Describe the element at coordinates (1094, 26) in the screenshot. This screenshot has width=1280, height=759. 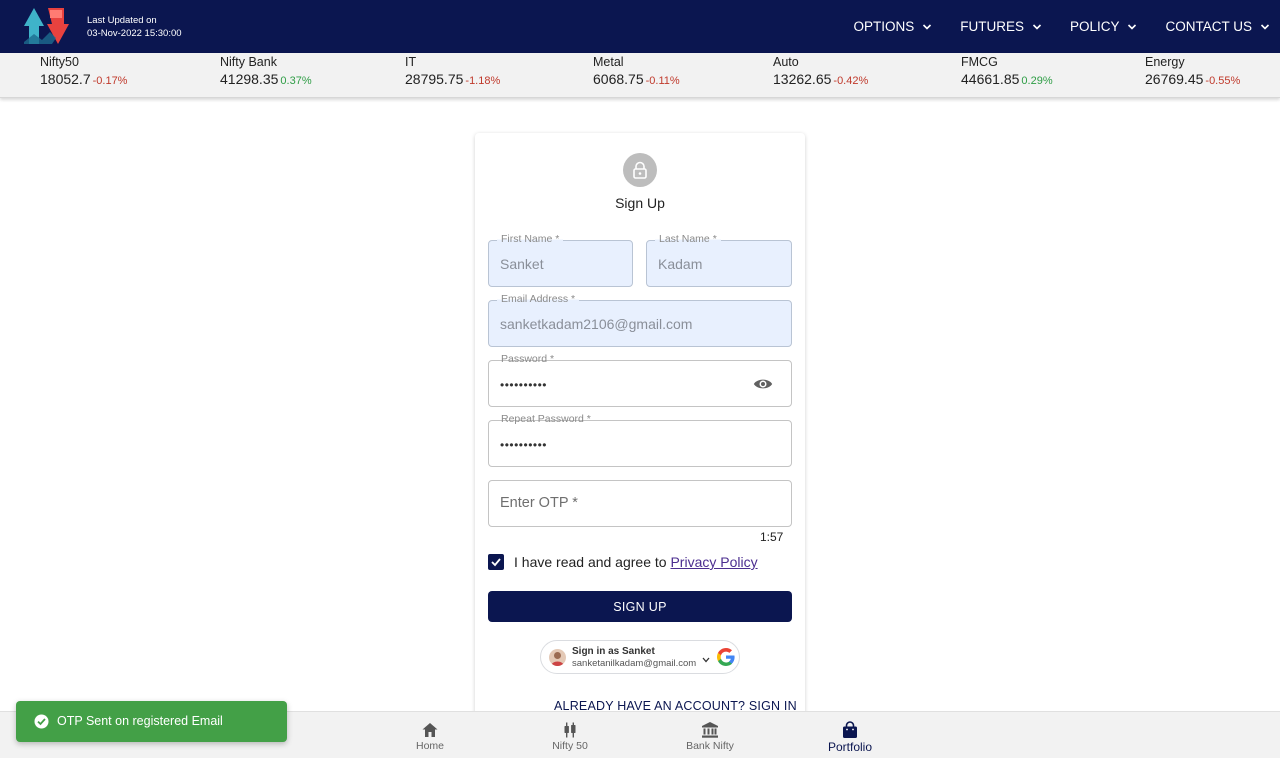
I see `nav-policy-label: POLICY` at that location.